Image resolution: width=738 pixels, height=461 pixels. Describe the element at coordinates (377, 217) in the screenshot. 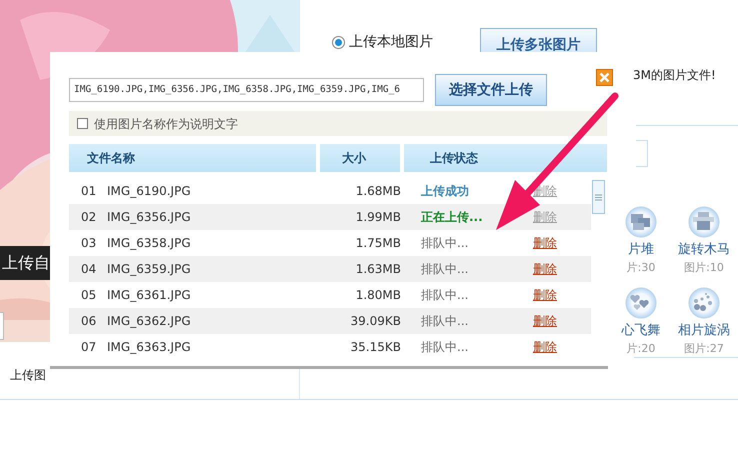

I see `file-size: 1.99MB` at that location.